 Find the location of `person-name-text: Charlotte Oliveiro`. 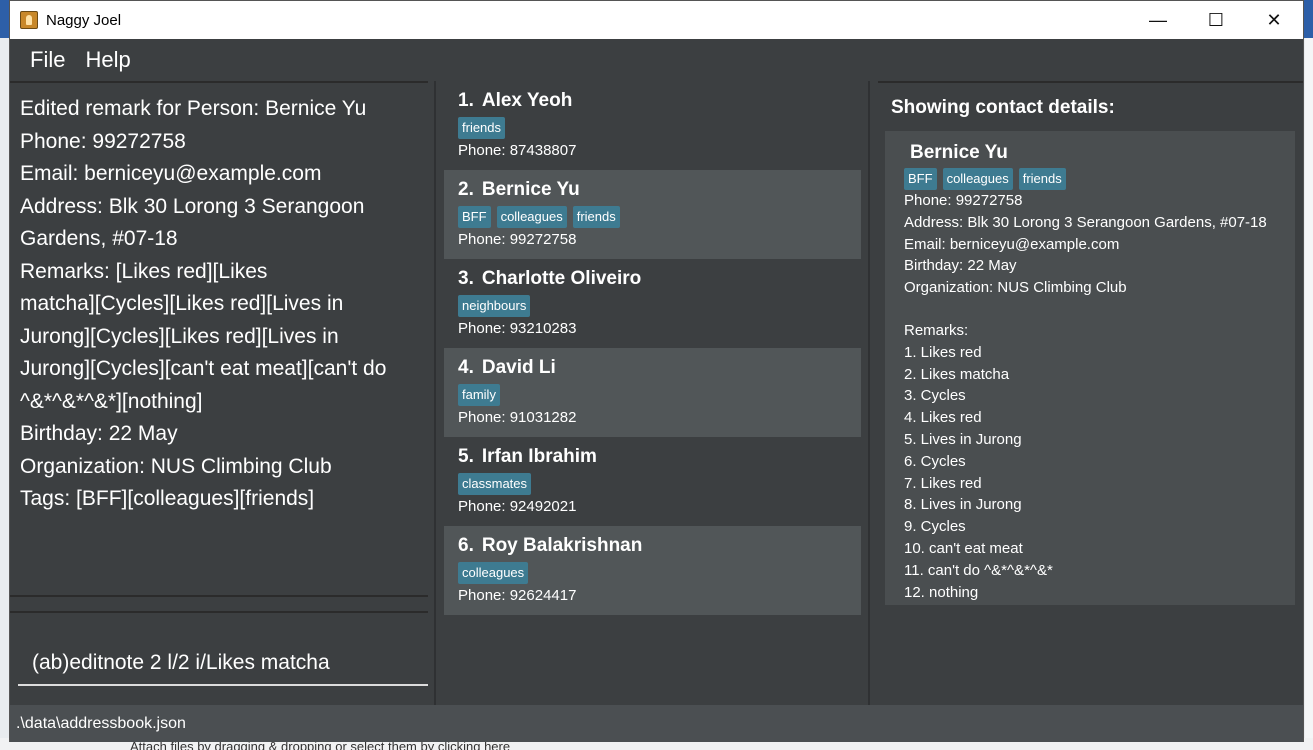

person-name-text: Charlotte Oliveiro is located at coordinates (561, 278).